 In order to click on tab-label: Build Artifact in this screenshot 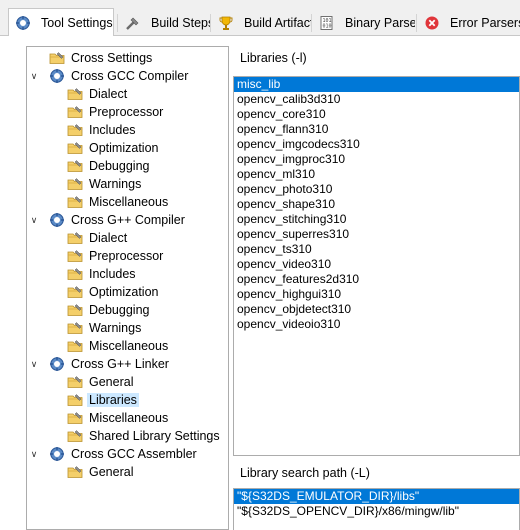, I will do `click(278, 23)`.